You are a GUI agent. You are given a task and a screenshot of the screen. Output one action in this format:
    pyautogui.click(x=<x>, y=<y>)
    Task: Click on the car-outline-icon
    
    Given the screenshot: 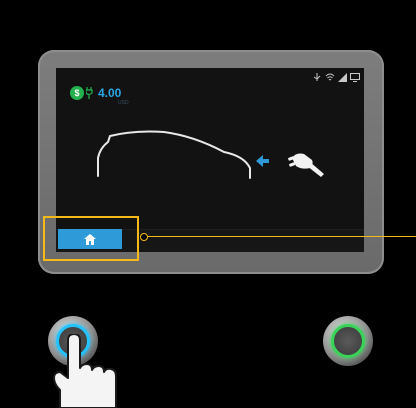 What is the action you would take?
    pyautogui.click(x=174, y=154)
    